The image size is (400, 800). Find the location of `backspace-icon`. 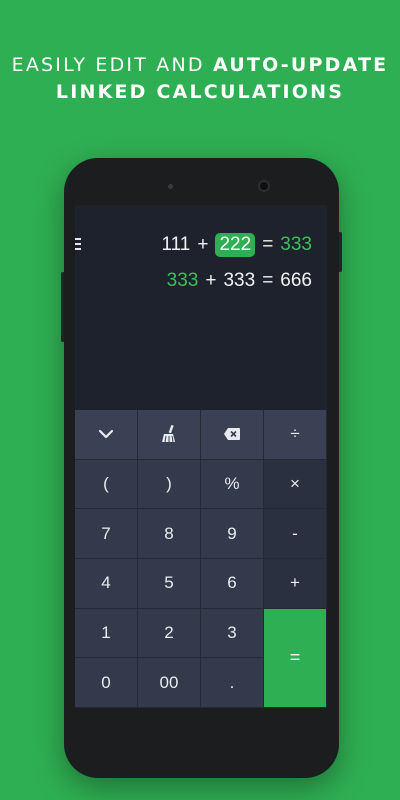

backspace-icon is located at coordinates (232, 434).